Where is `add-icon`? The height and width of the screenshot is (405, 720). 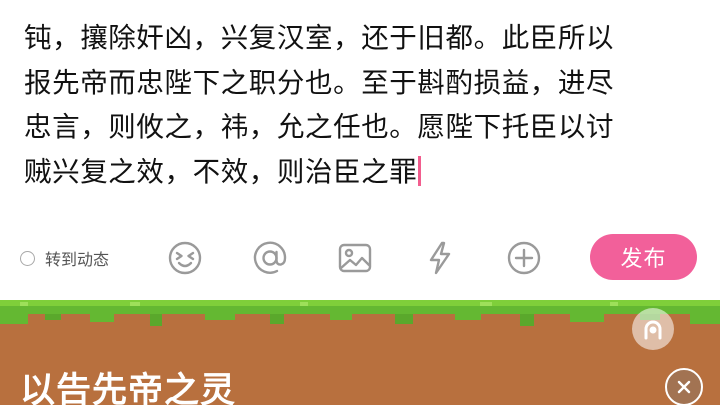 add-icon is located at coordinates (524, 258).